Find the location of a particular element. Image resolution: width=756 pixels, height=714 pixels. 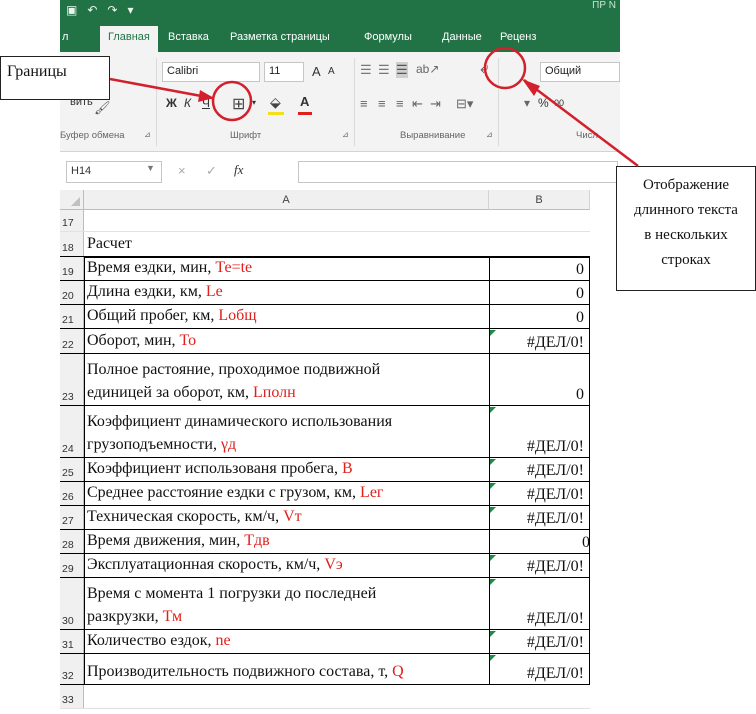

wrap-text-icon: ⤶ is located at coordinates (484, 69).